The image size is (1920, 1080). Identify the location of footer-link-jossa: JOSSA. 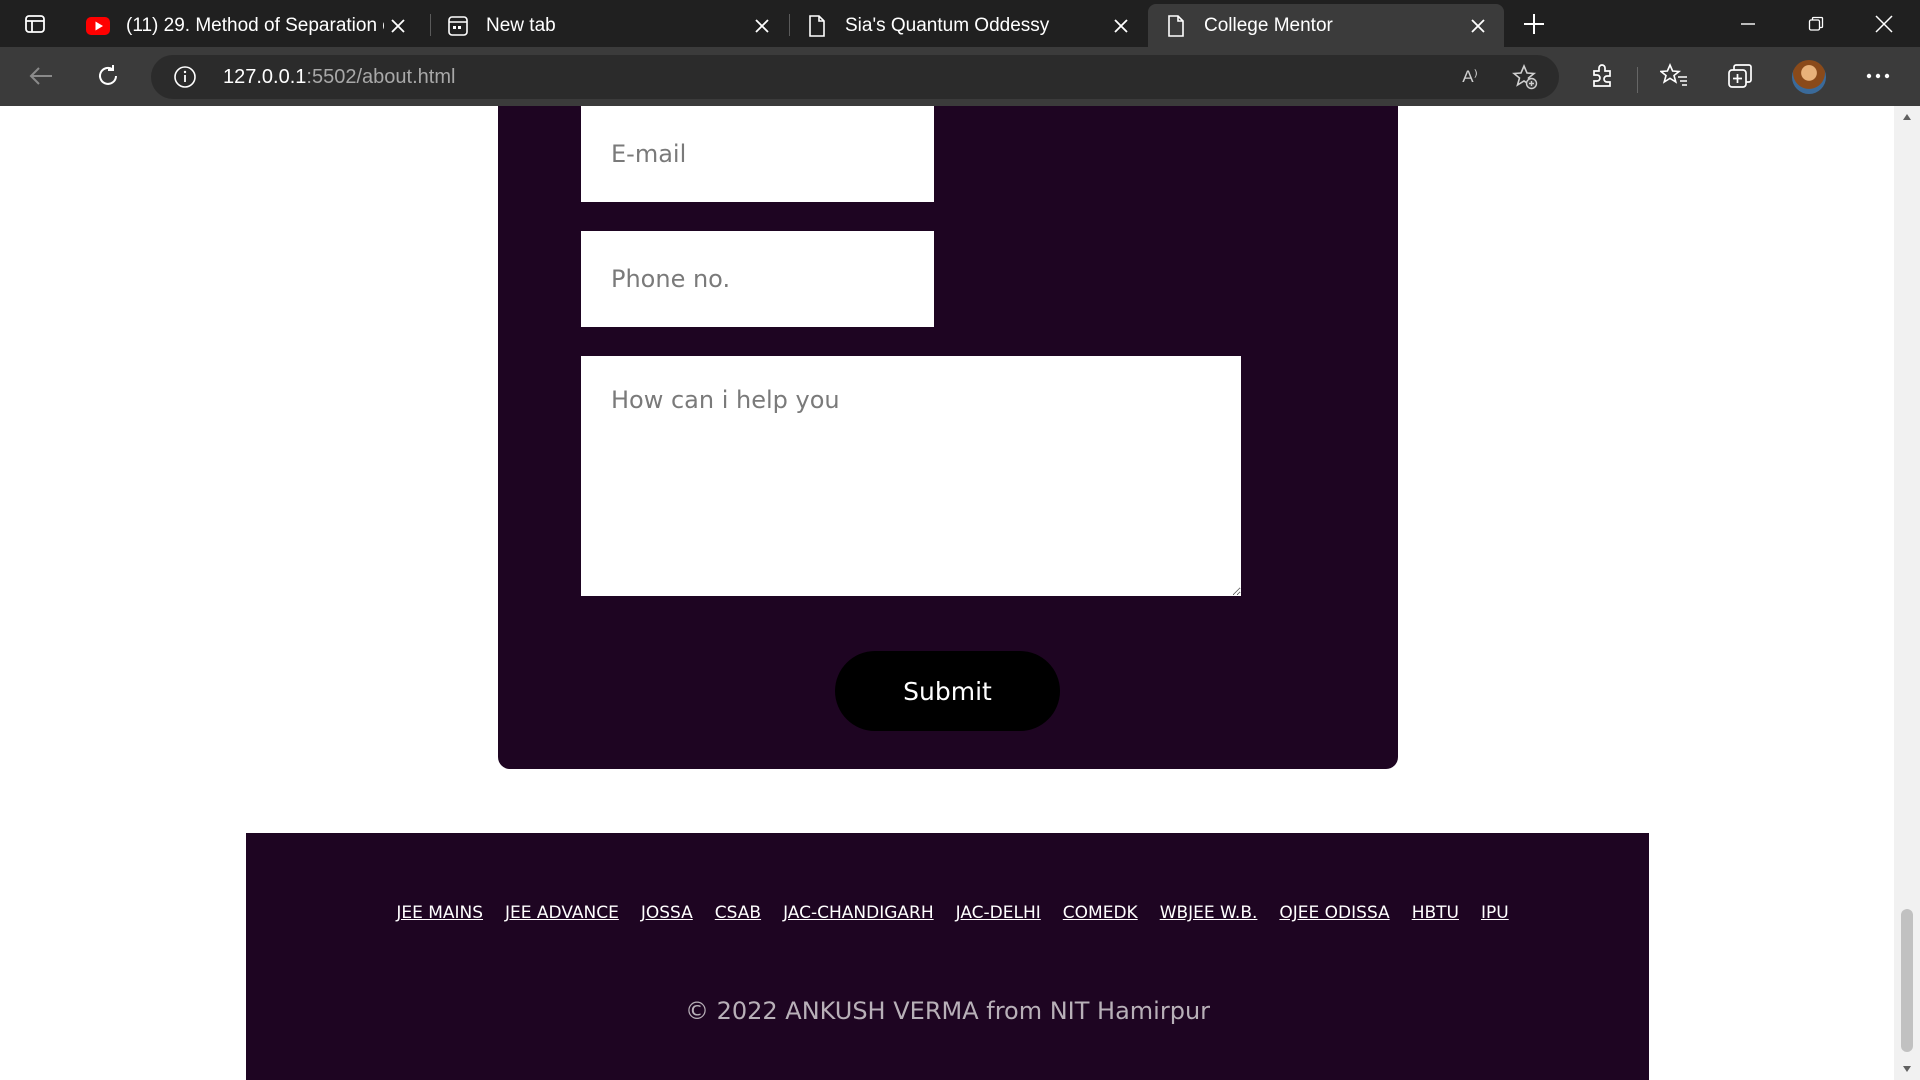
(667, 913).